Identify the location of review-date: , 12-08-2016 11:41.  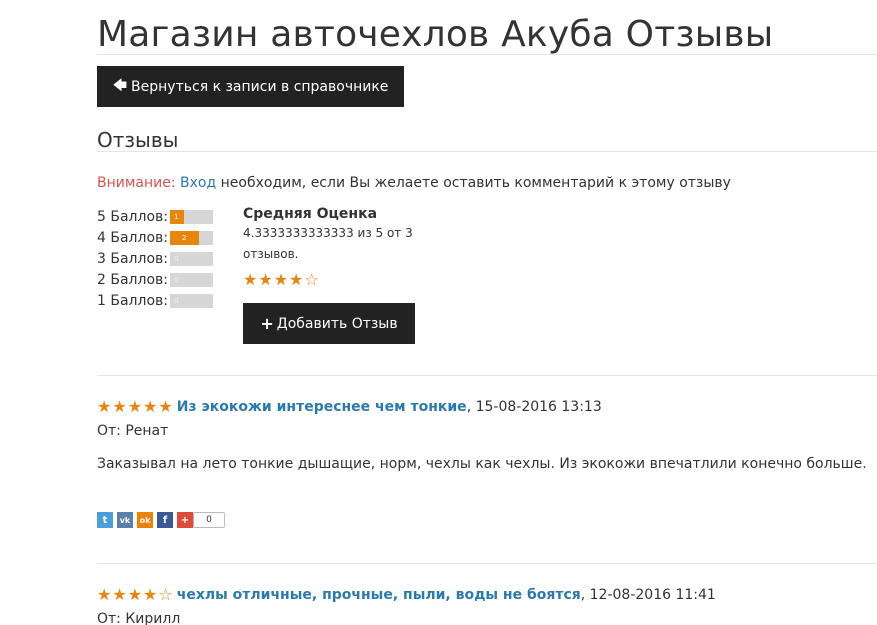
(648, 594).